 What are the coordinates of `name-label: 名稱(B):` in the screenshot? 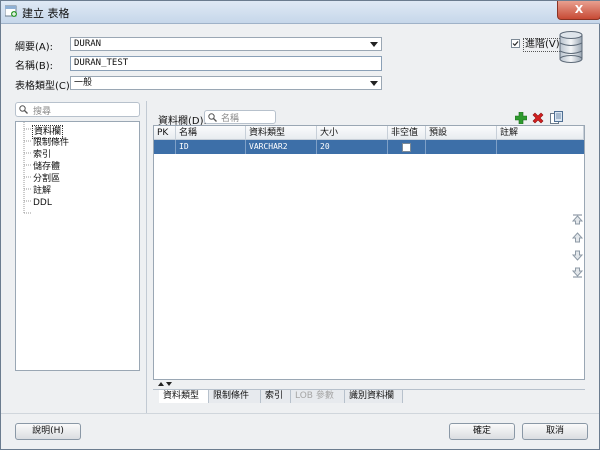 It's located at (34, 66).